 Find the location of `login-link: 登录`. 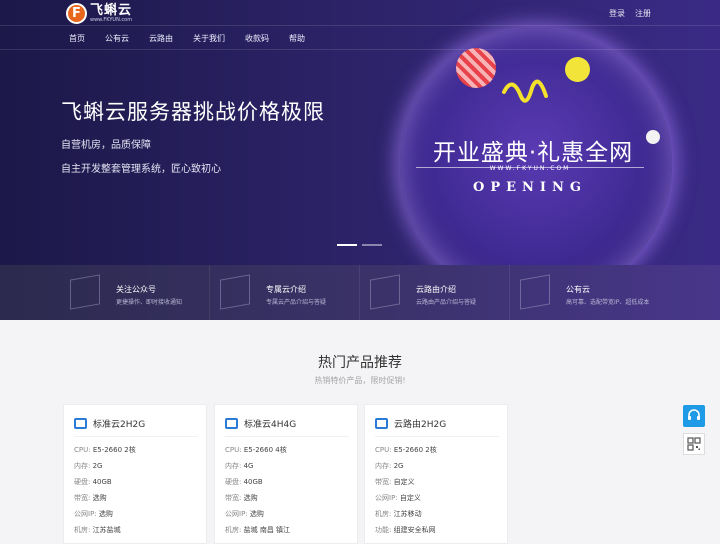

login-link: 登录 is located at coordinates (617, 13).